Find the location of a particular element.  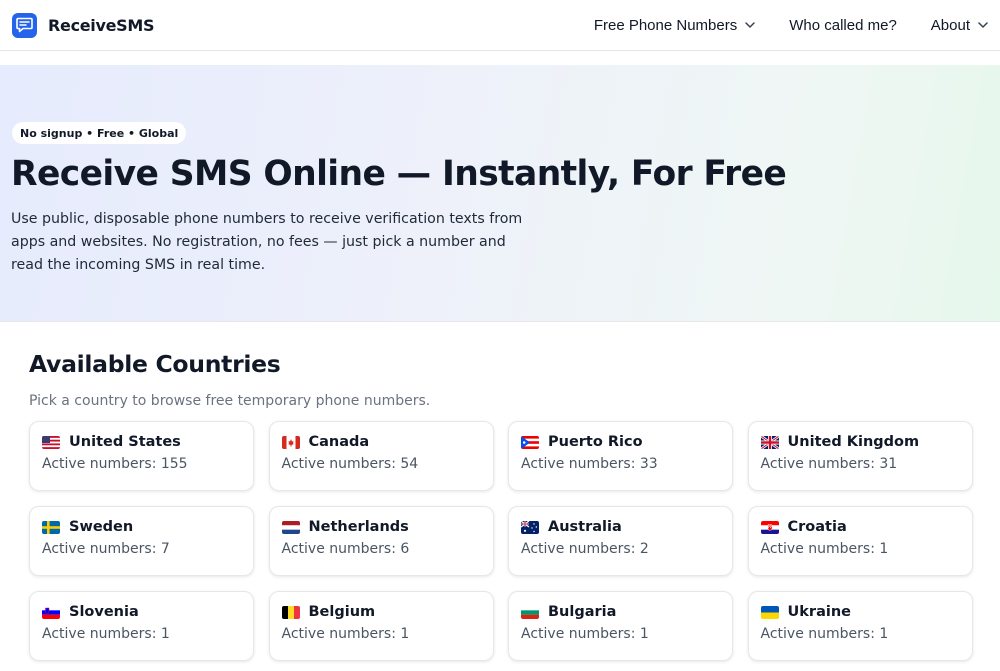

country-name: Australia is located at coordinates (585, 527).